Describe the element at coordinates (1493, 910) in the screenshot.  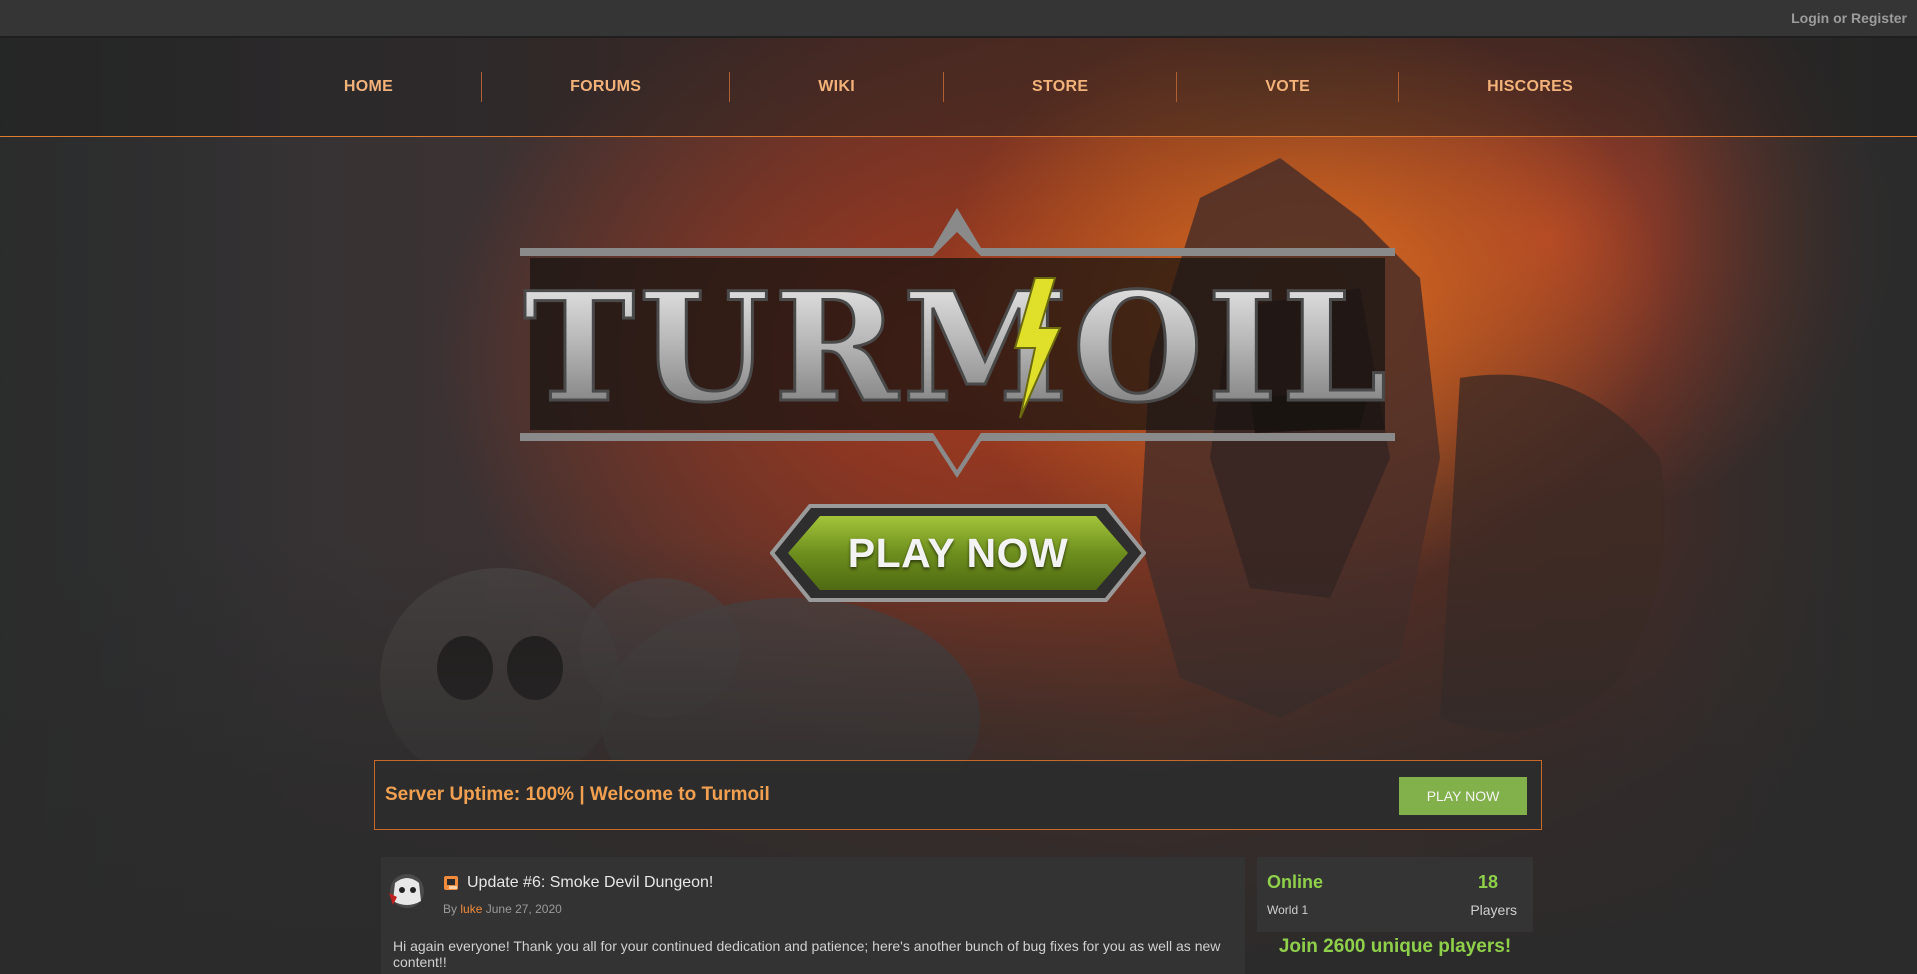
I see `players-label: Players` at that location.